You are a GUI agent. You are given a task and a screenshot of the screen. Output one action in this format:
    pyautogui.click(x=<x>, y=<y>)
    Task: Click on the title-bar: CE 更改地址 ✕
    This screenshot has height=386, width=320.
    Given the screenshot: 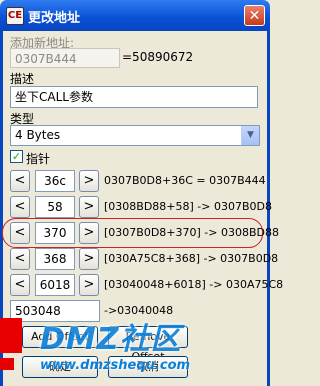 What is the action you would take?
    pyautogui.click(x=135, y=15)
    